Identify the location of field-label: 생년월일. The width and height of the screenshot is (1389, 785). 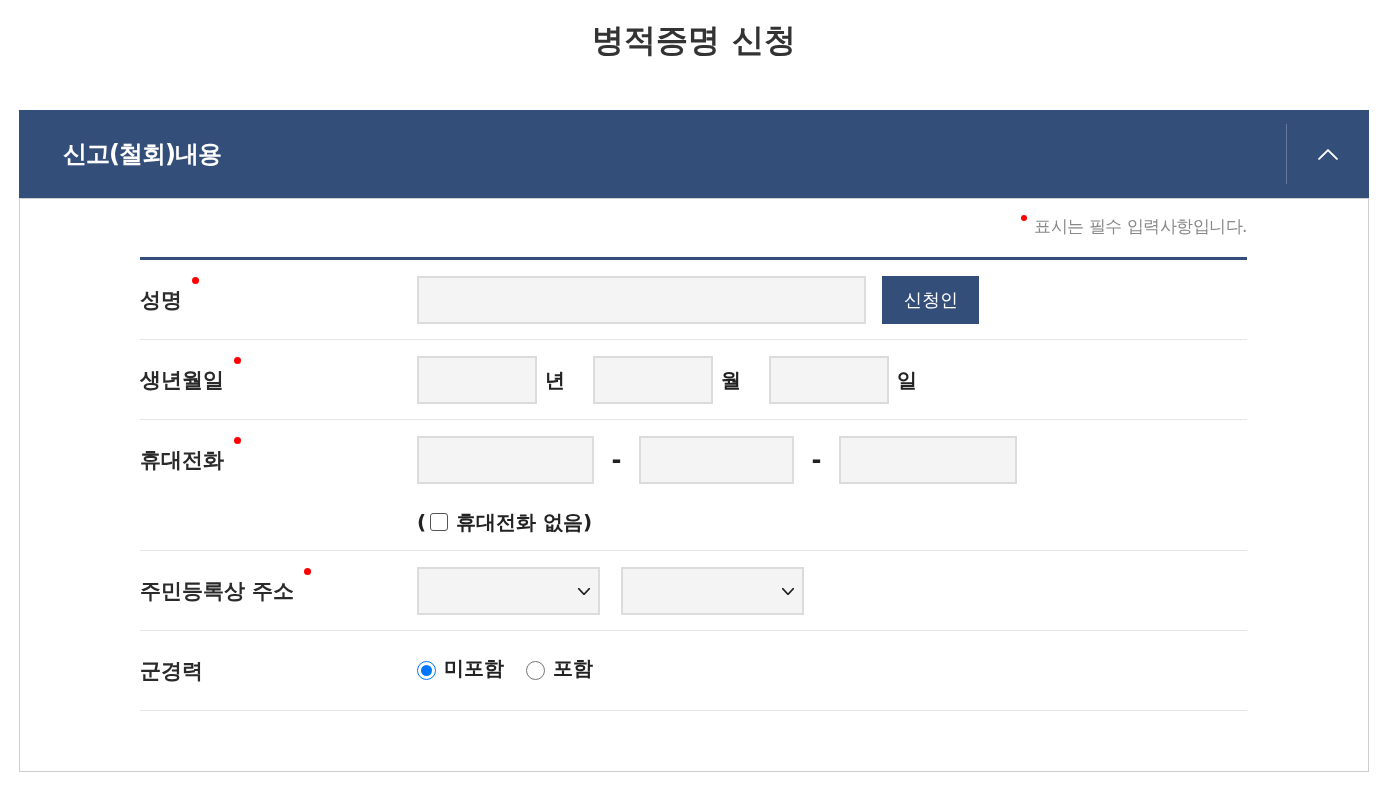
(182, 380).